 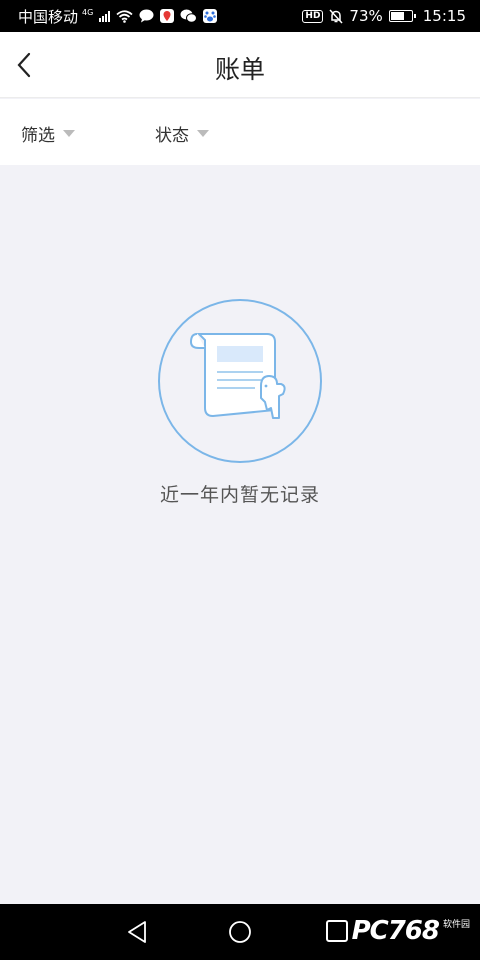 What do you see at coordinates (167, 16) in the screenshot?
I see `map-app-icon` at bounding box center [167, 16].